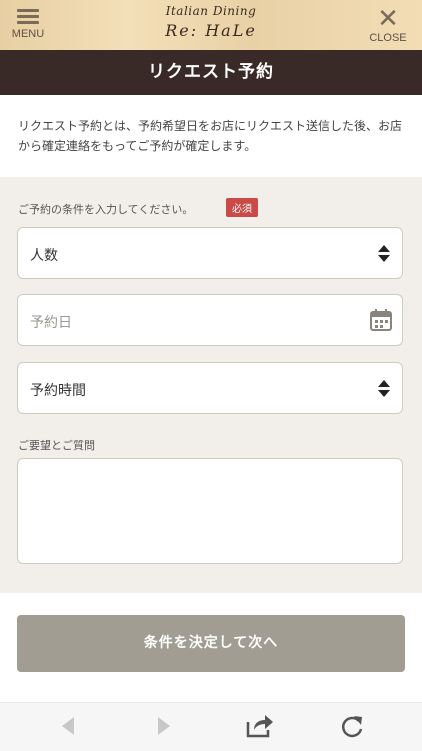 The image size is (422, 751). I want to click on close-label: CLOSE, so click(388, 38).